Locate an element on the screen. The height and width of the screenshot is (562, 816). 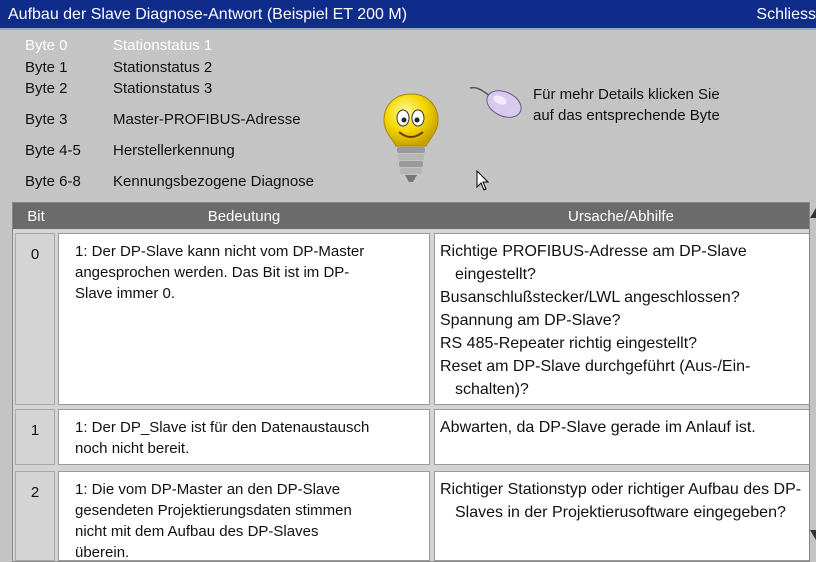
byte-label: Master-PROFIBUS-Adresse is located at coordinates (207, 119).